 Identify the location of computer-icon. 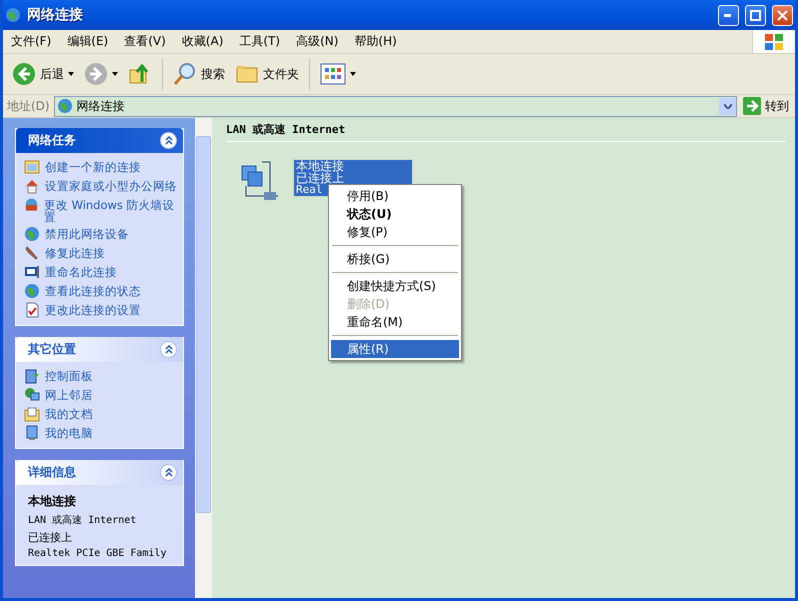
(32, 433).